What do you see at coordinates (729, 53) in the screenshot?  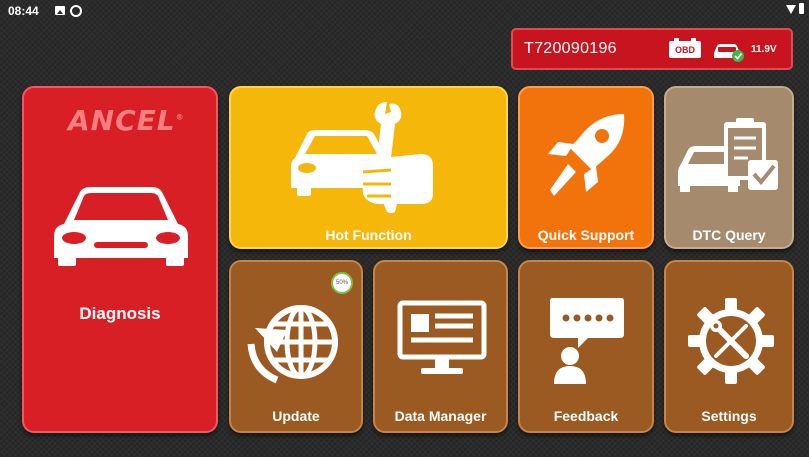 I see `car-connected-icon` at bounding box center [729, 53].